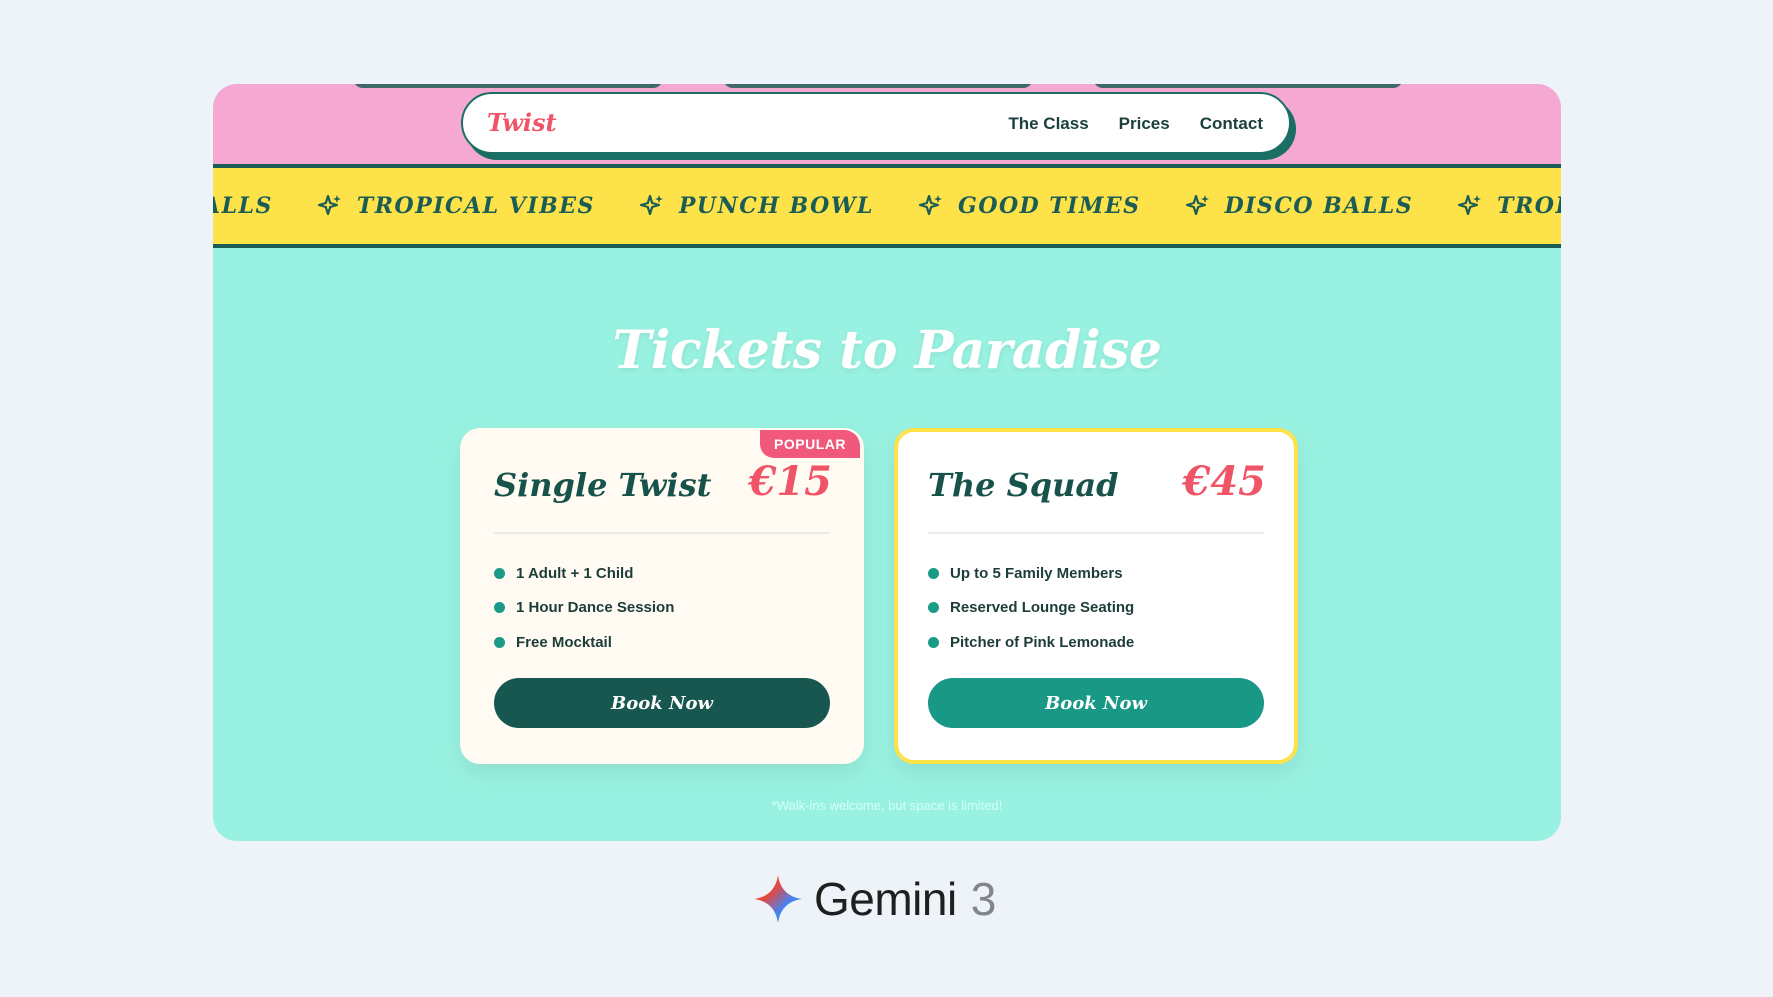  Describe the element at coordinates (564, 642) in the screenshot. I see `feature-text: Free Mocktail` at that location.